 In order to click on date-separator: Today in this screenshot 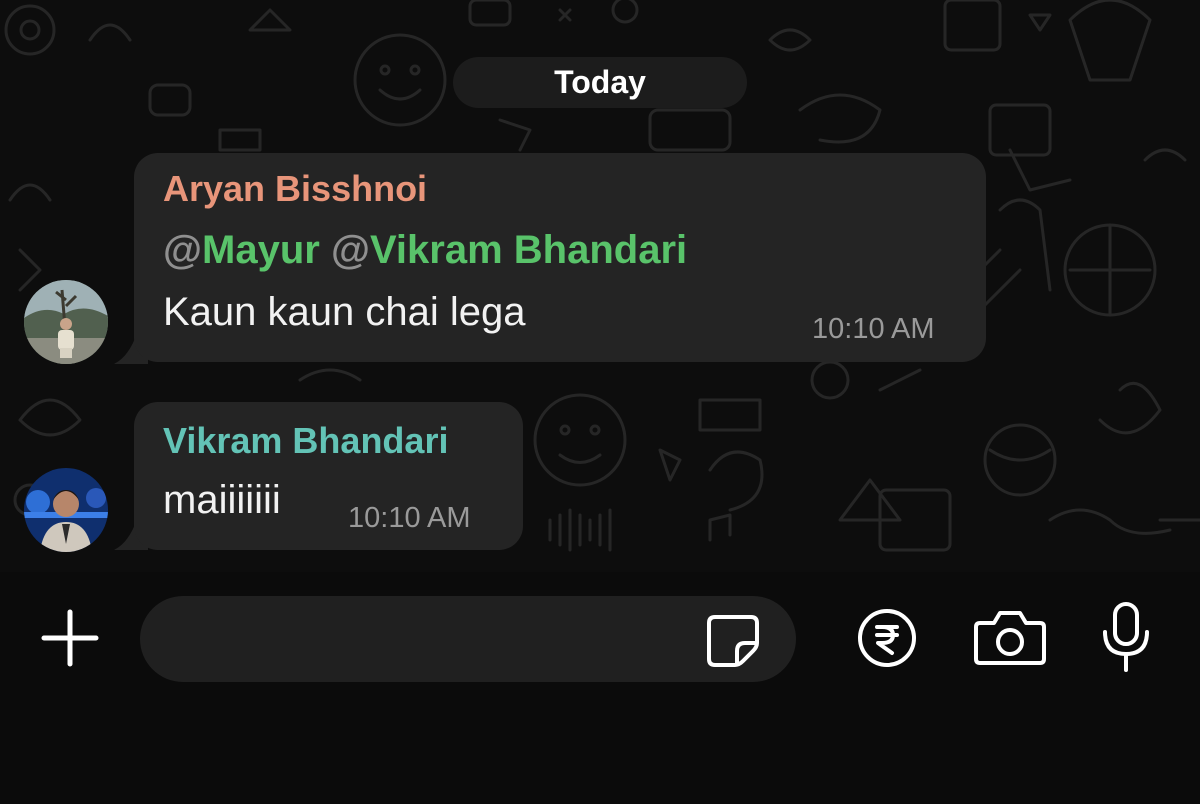, I will do `click(600, 82)`.